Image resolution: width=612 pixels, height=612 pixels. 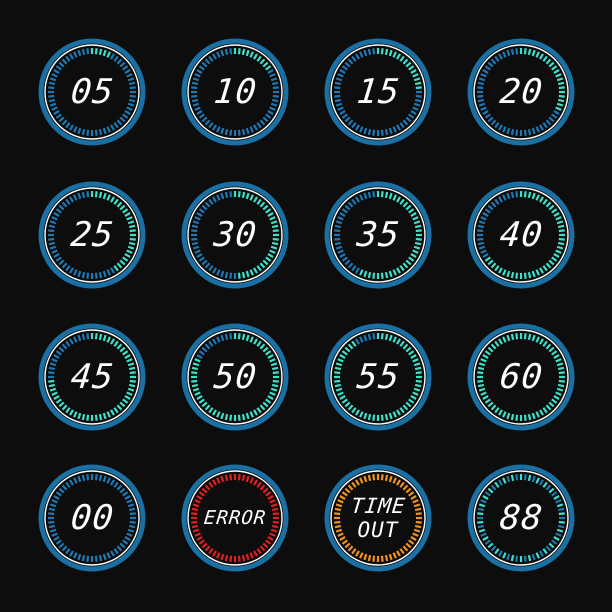 I want to click on timer-label: 10, so click(x=235, y=92).